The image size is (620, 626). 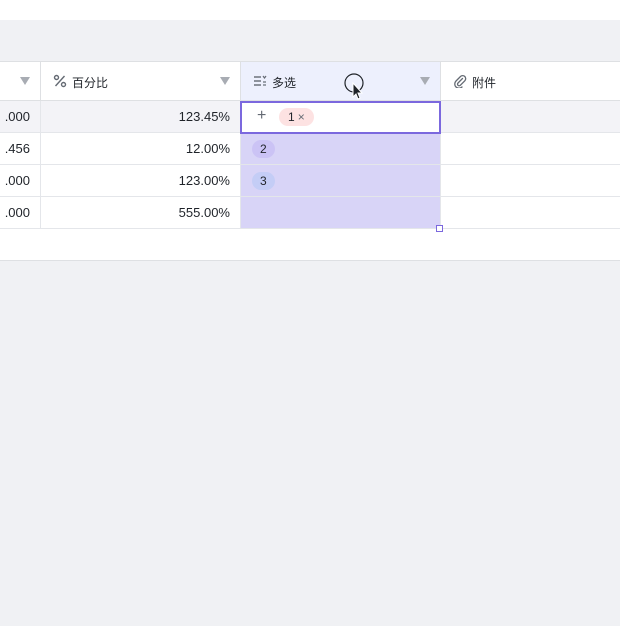 What do you see at coordinates (291, 117) in the screenshot?
I see `option-tag-label: 1` at bounding box center [291, 117].